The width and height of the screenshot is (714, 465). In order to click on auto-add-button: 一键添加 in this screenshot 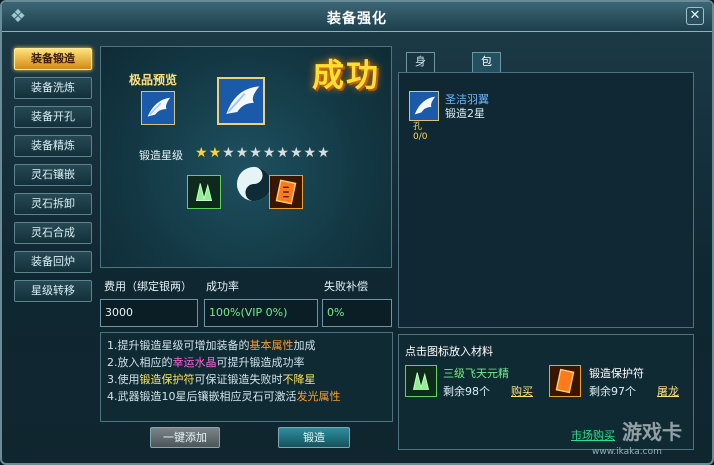, I will do `click(185, 437)`.